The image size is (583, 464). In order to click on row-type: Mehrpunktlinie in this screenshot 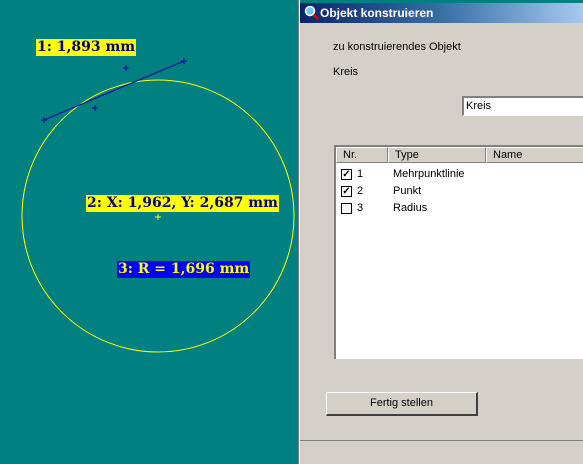, I will do `click(429, 174)`.